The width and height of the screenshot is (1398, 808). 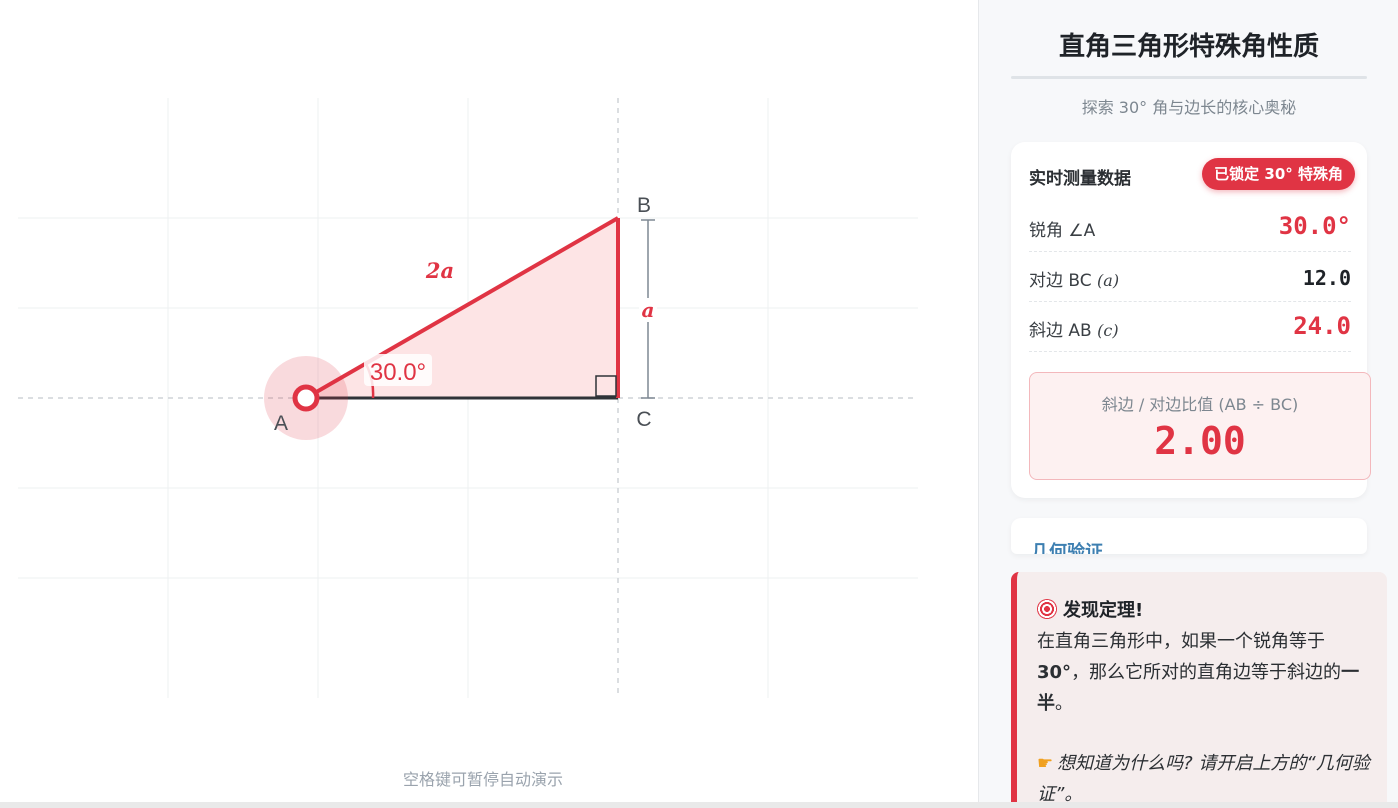 I want to click on opposite-label: a, so click(x=648, y=310).